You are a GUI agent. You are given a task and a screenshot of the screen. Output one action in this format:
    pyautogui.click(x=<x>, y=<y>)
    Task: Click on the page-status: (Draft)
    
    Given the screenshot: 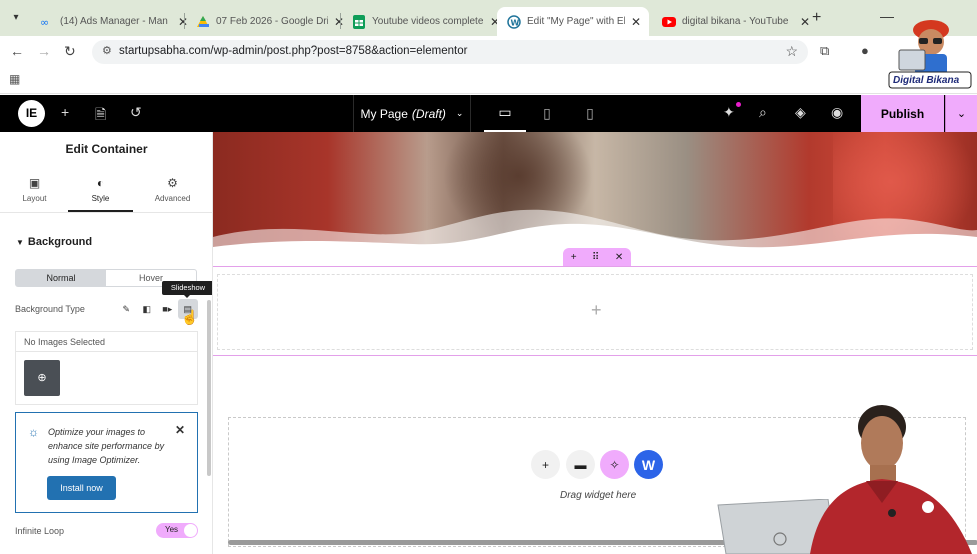 What is the action you would take?
    pyautogui.click(x=428, y=113)
    